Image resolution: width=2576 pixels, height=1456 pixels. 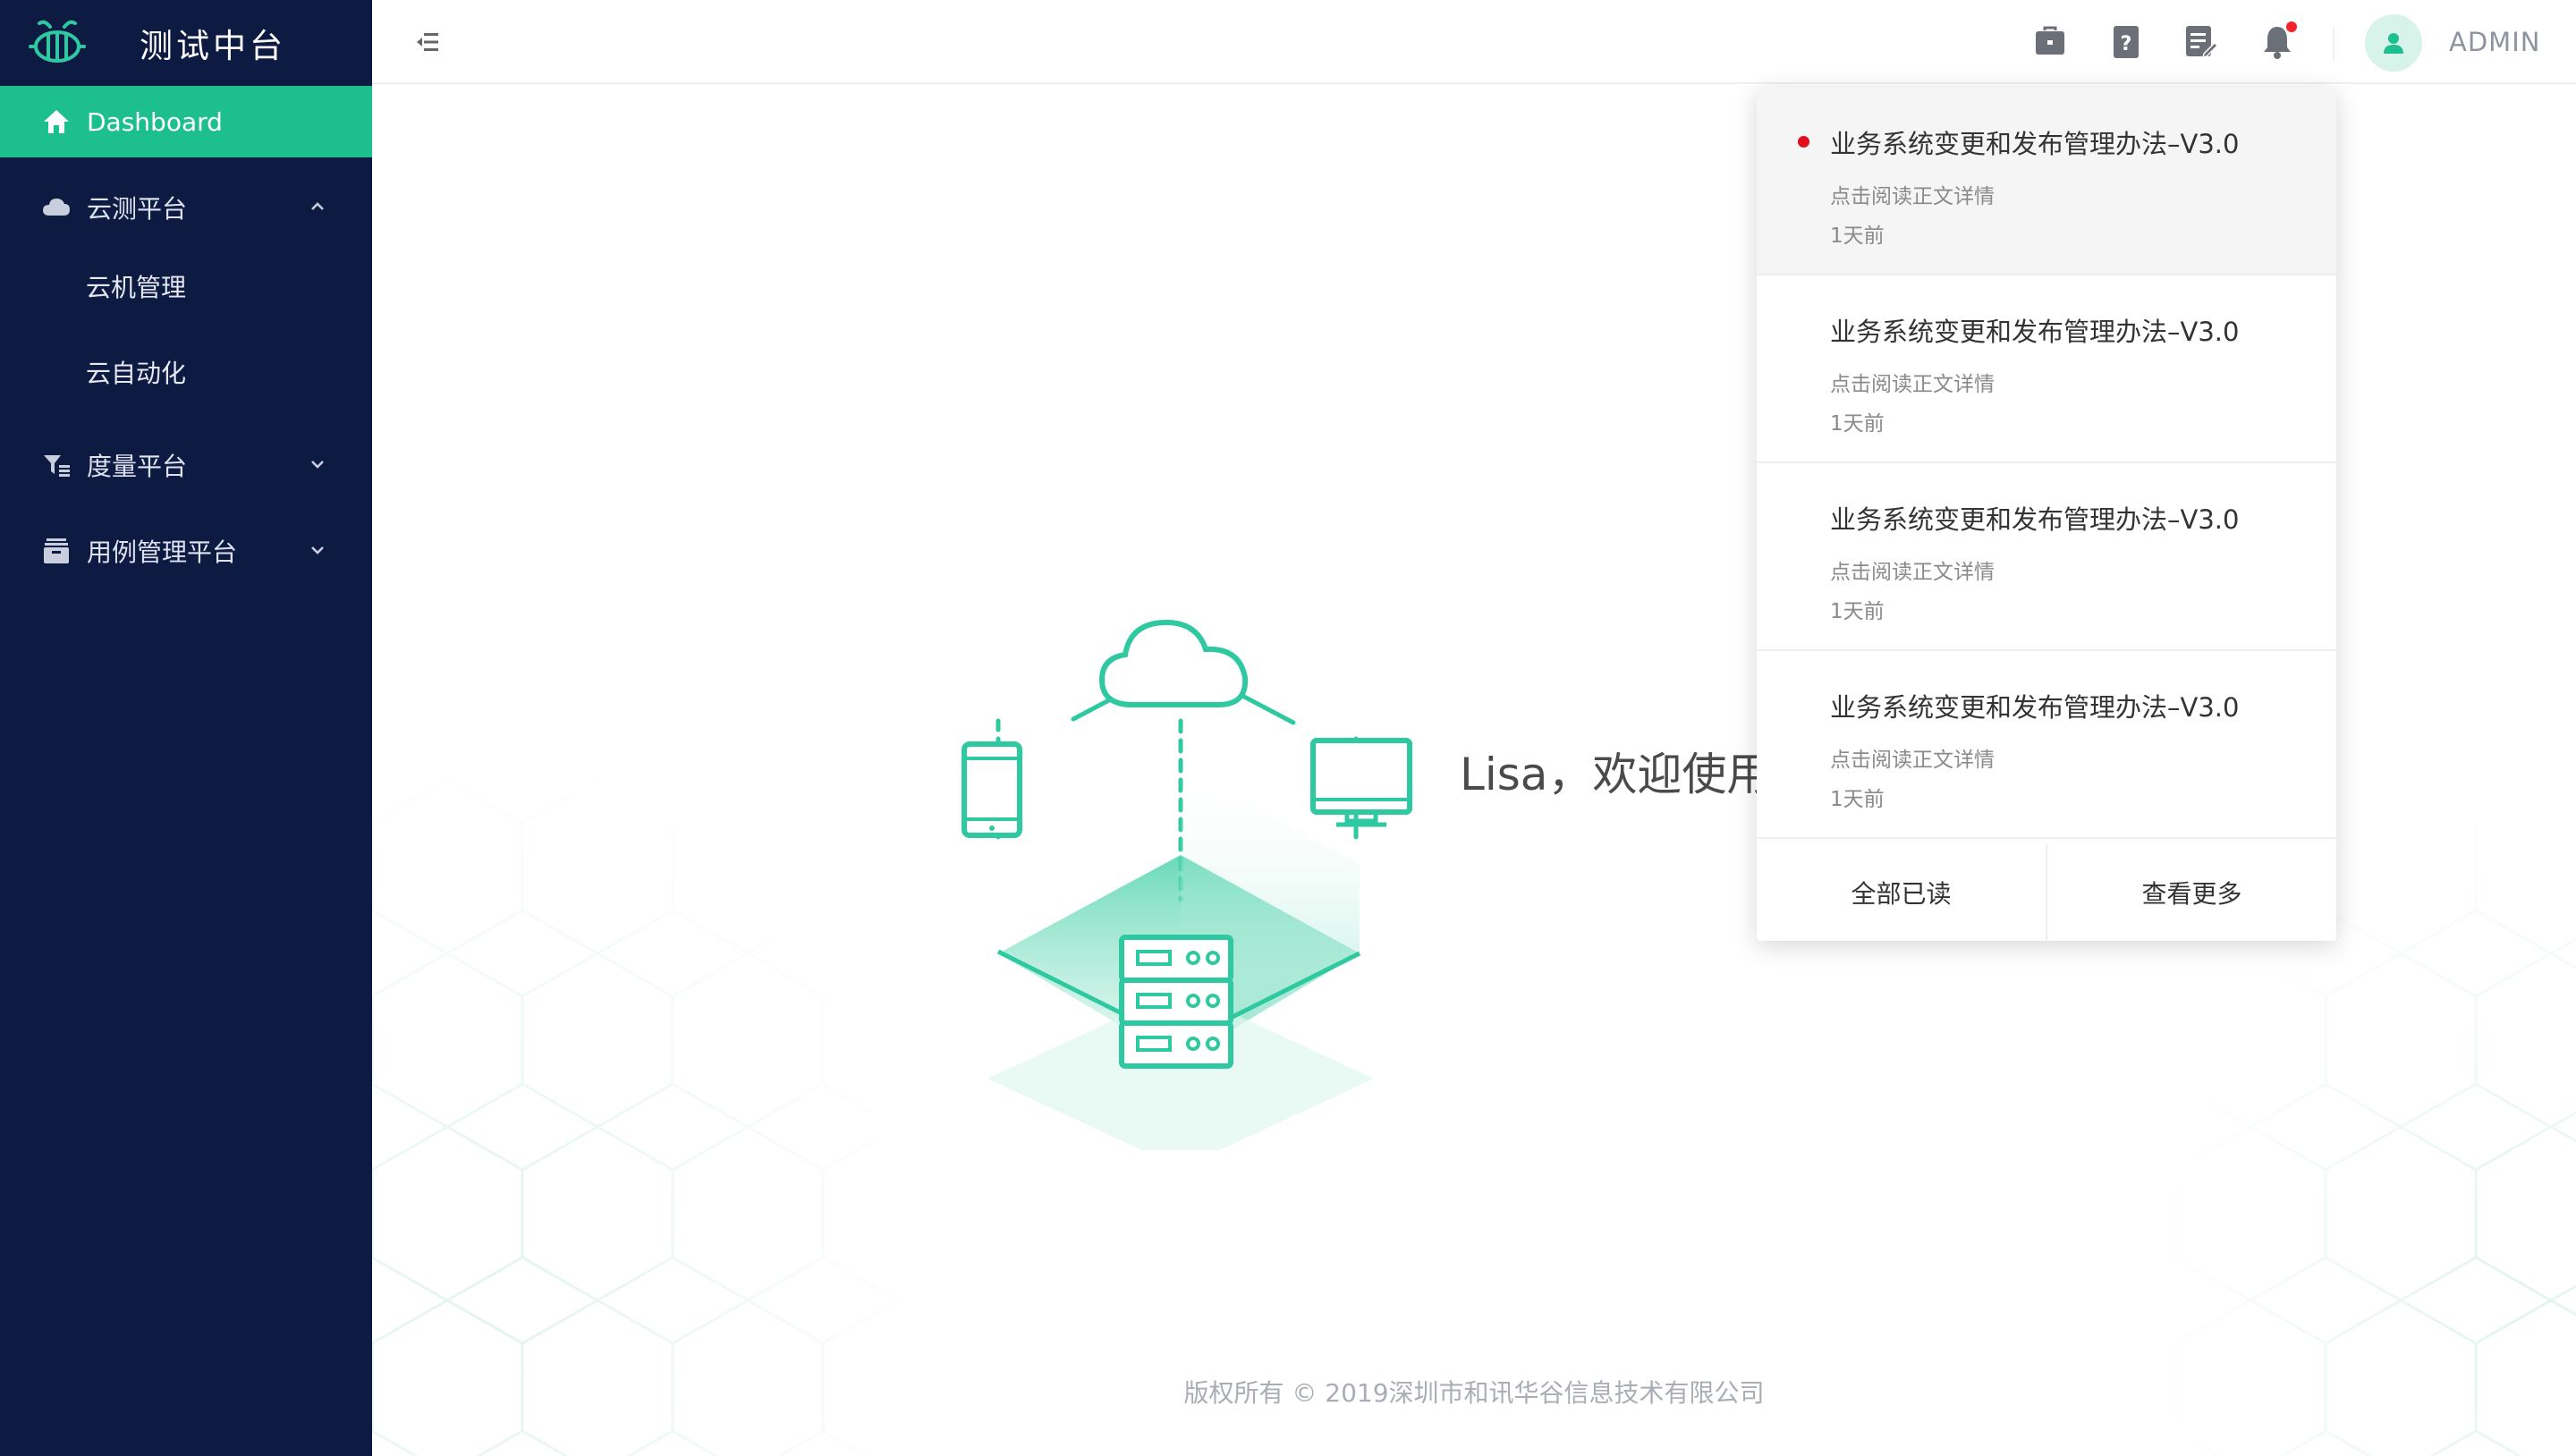 I want to click on mark-all-read-button: 全部已读, so click(x=1901, y=892).